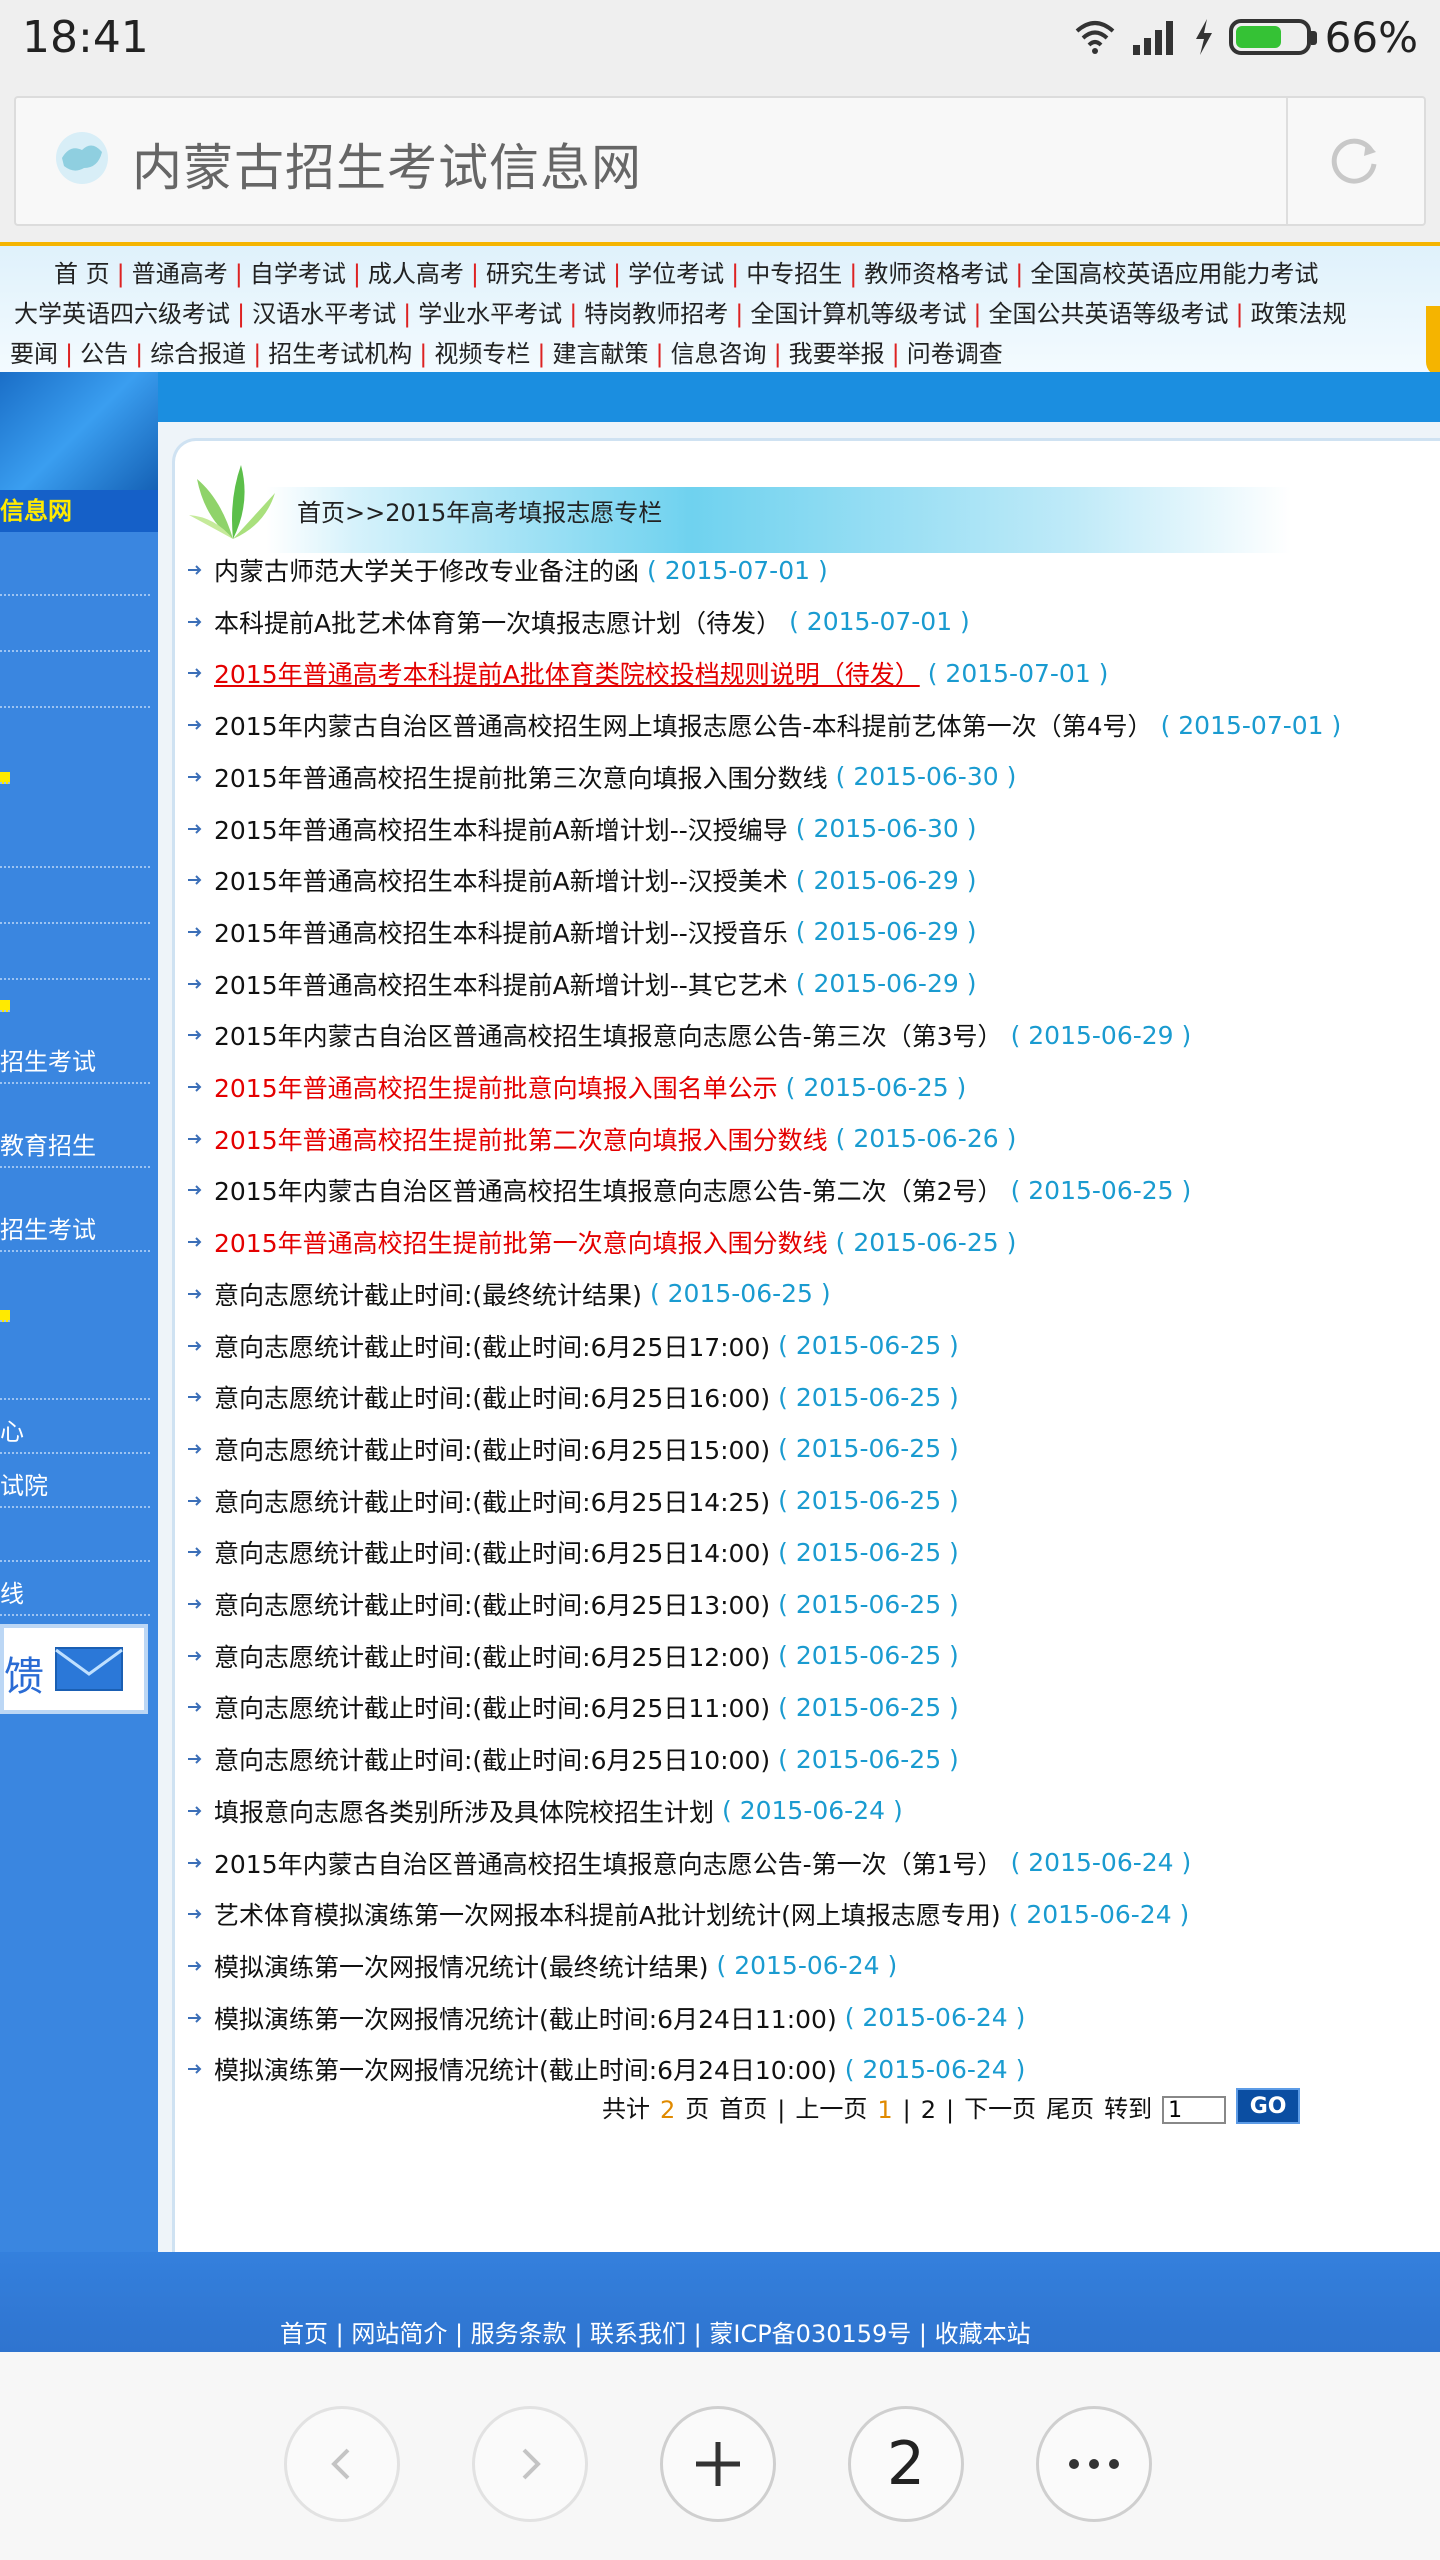 The image size is (1440, 2560). What do you see at coordinates (501, 984) in the screenshot?
I see `article-link: 2015年普通高校招生本科提前A新增计划--其它艺术` at bounding box center [501, 984].